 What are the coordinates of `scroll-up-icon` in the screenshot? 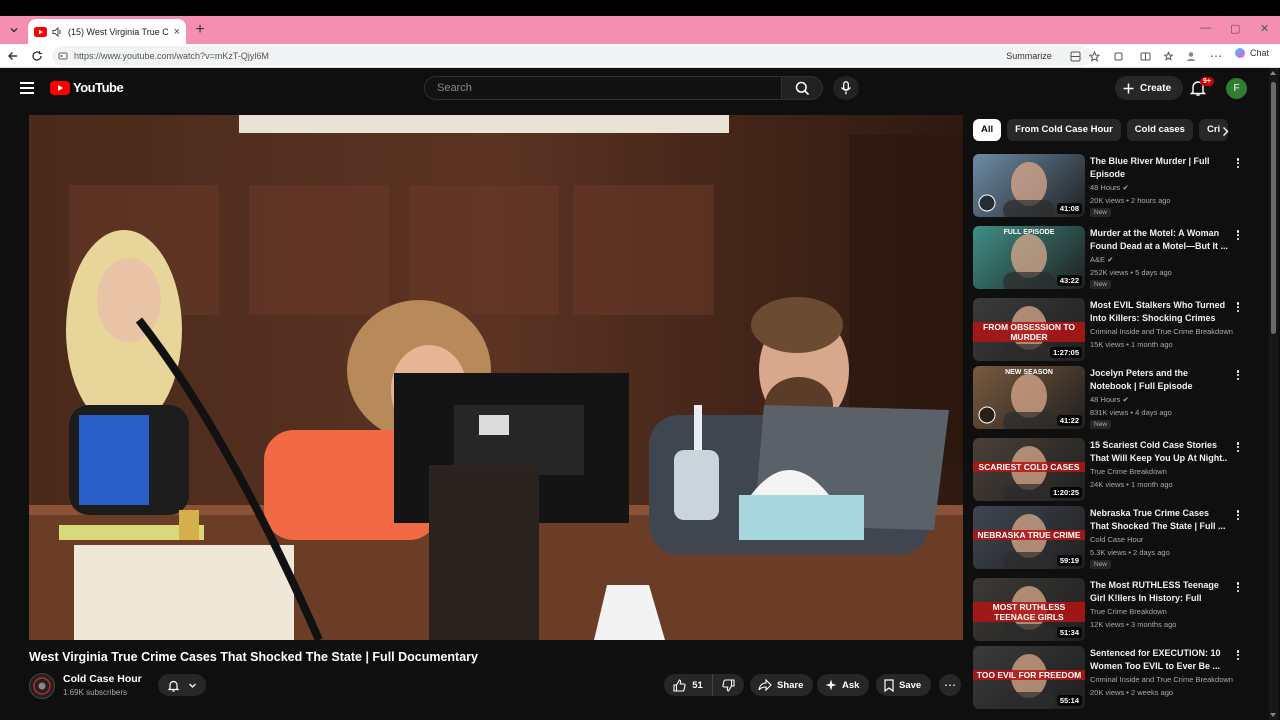 It's located at (1273, 73).